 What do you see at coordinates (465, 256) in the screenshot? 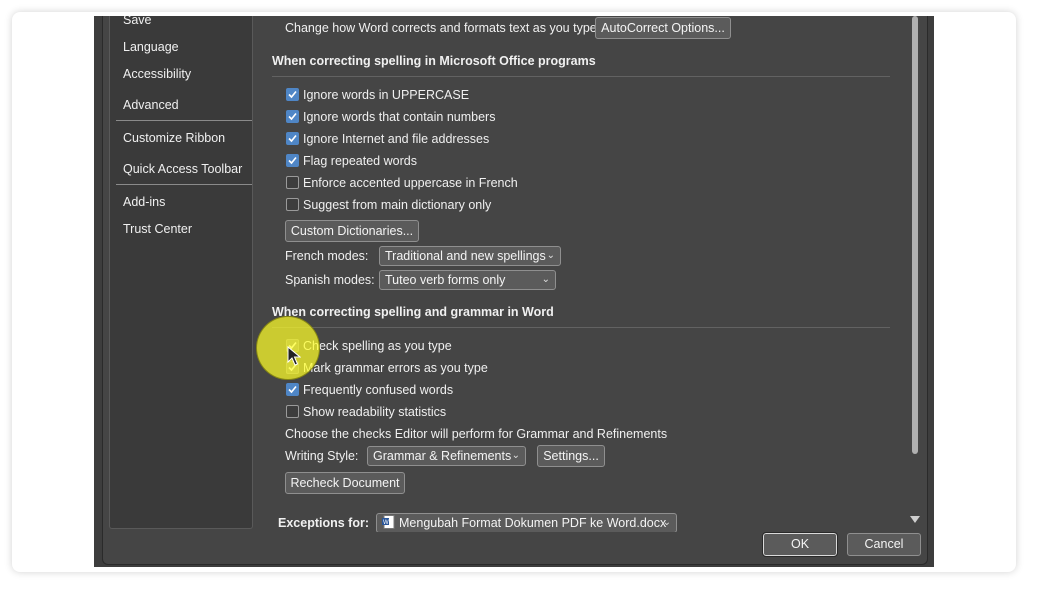
I see `french-modes-value: Traditional and new spellings` at bounding box center [465, 256].